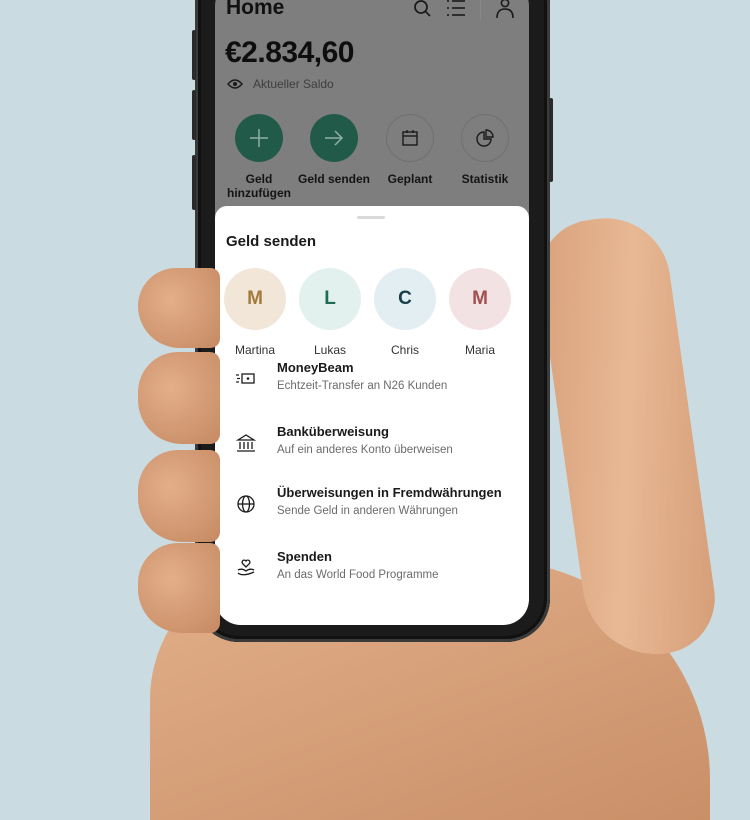 The height and width of the screenshot is (820, 750). Describe the element at coordinates (246, 443) in the screenshot. I see `bank-icon` at that location.